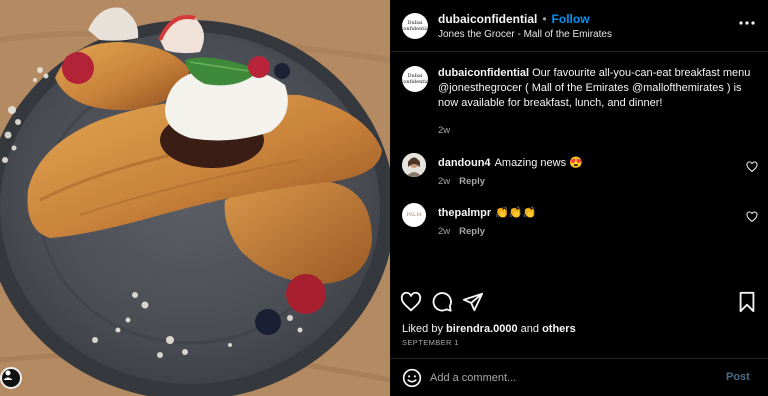 Image resolution: width=768 pixels, height=396 pixels. Describe the element at coordinates (530, 329) in the screenshot. I see `likes-middle: and` at that location.